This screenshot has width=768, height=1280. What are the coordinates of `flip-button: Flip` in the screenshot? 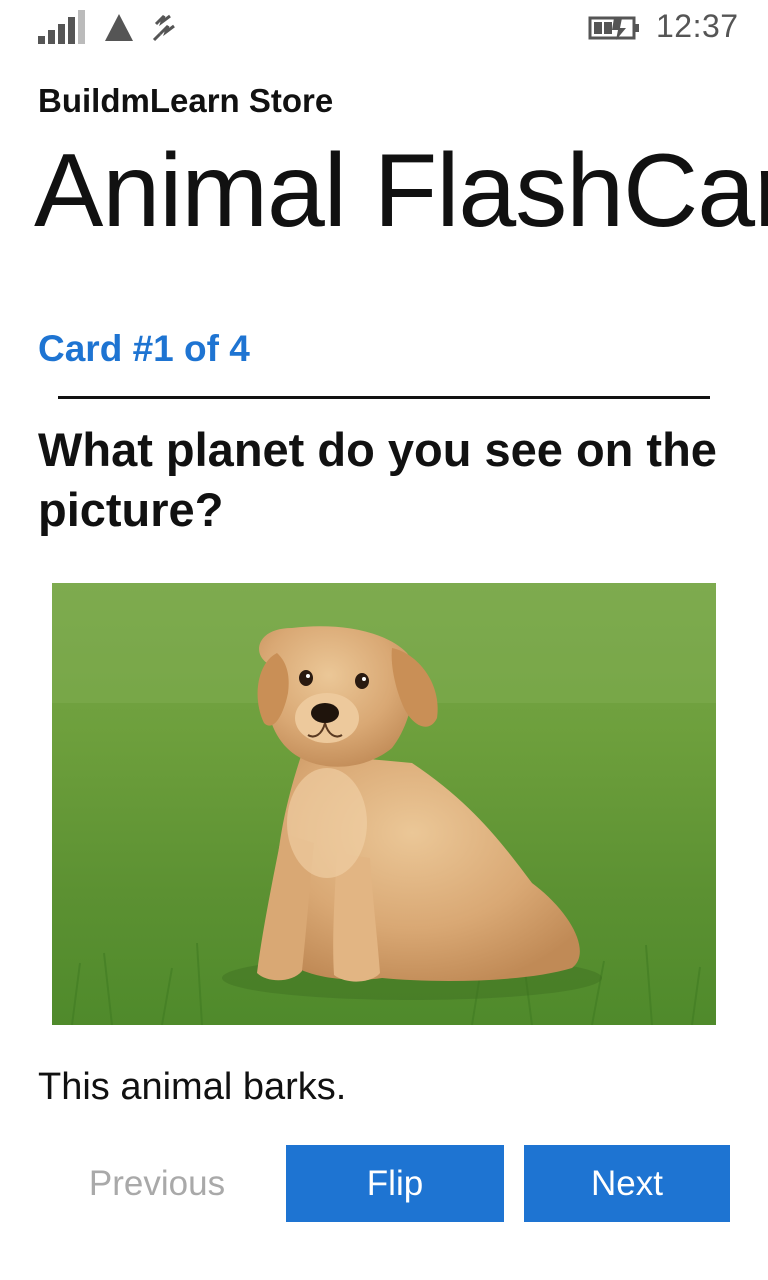 It's located at (395, 1183).